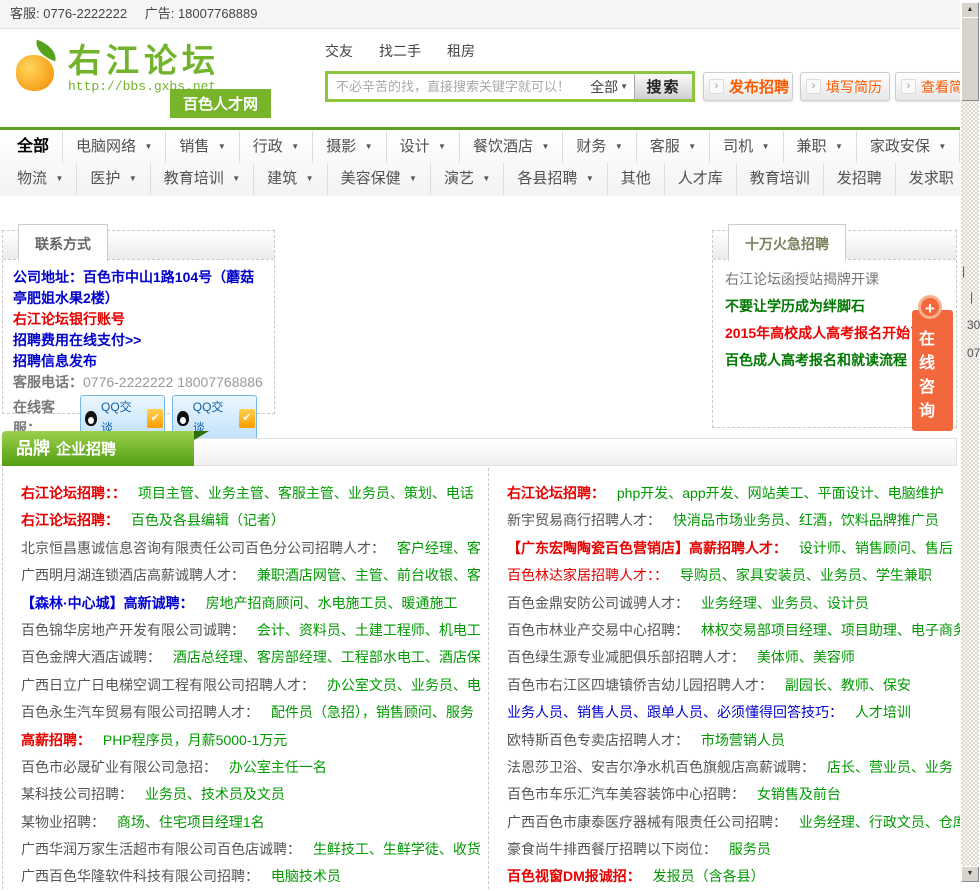 Image resolution: width=980 pixels, height=891 pixels. I want to click on nav-item: 电脑网络 ▼, so click(113, 147).